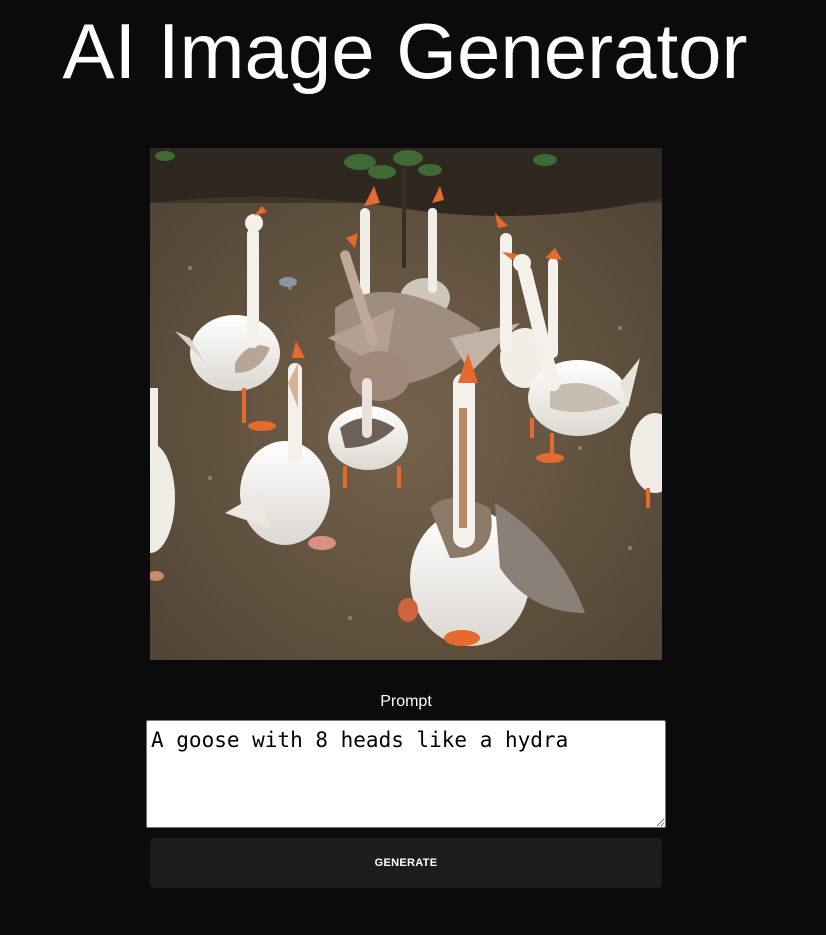  I want to click on prompt-textarea: A goose with 8 heads like a hydra, so click(406, 774).